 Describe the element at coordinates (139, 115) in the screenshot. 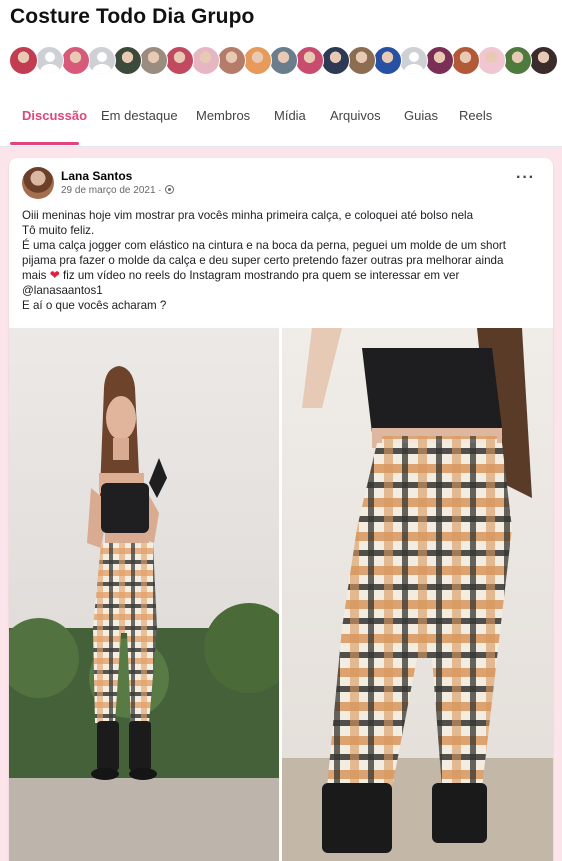

I see `tab-featured: Em destaque` at that location.